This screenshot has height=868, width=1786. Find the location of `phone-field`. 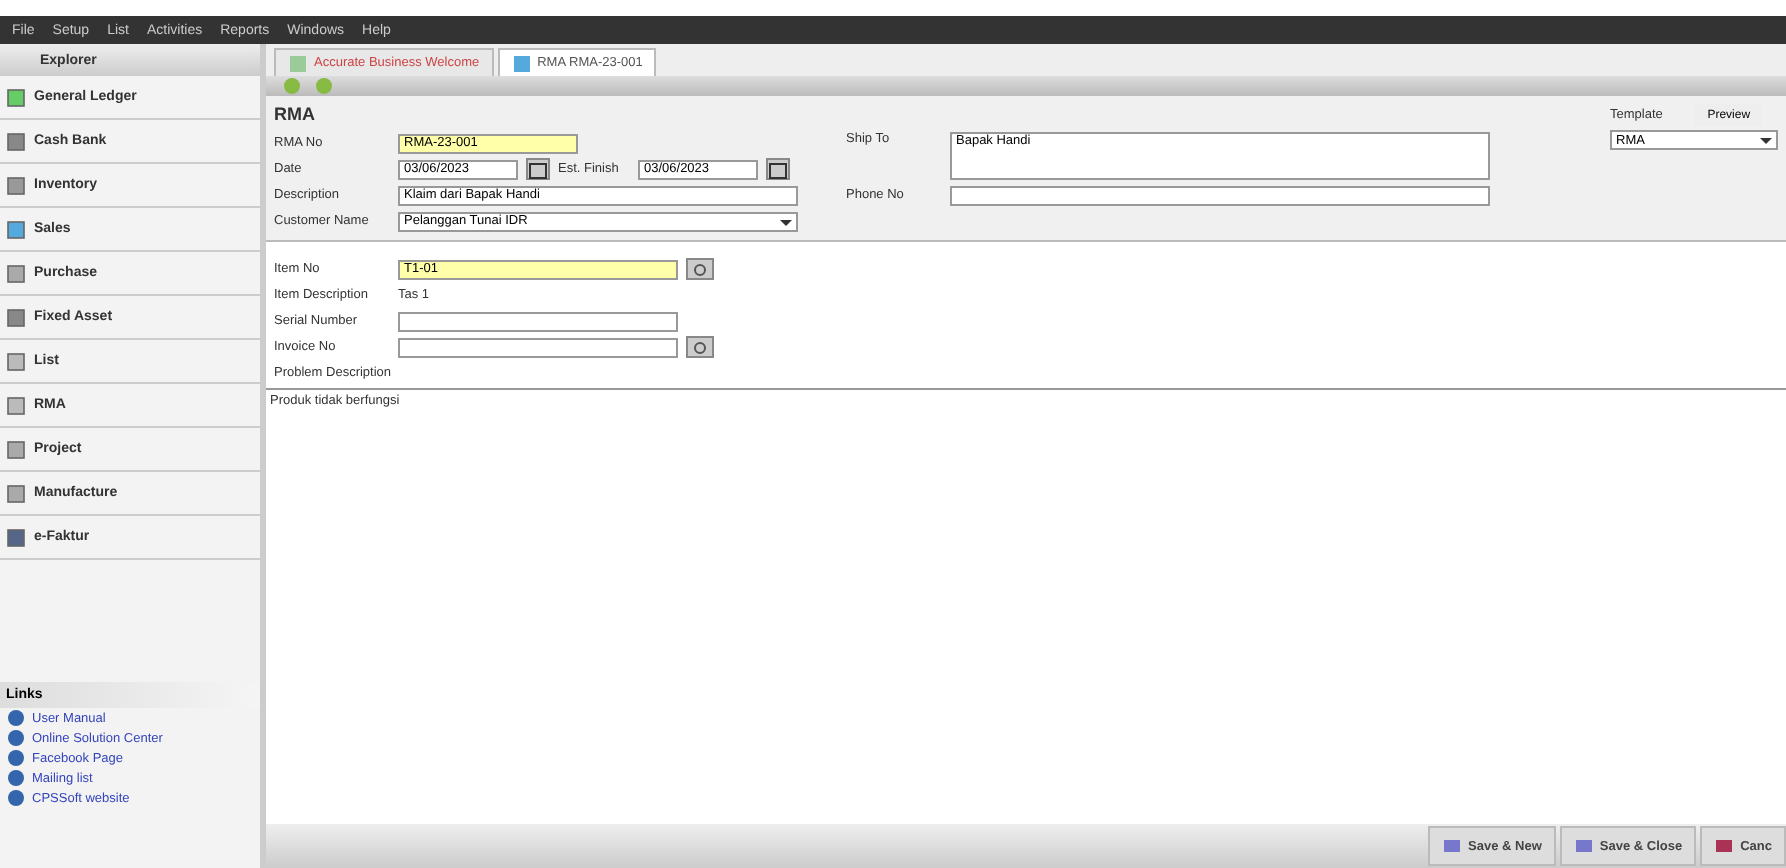

phone-field is located at coordinates (1220, 195).